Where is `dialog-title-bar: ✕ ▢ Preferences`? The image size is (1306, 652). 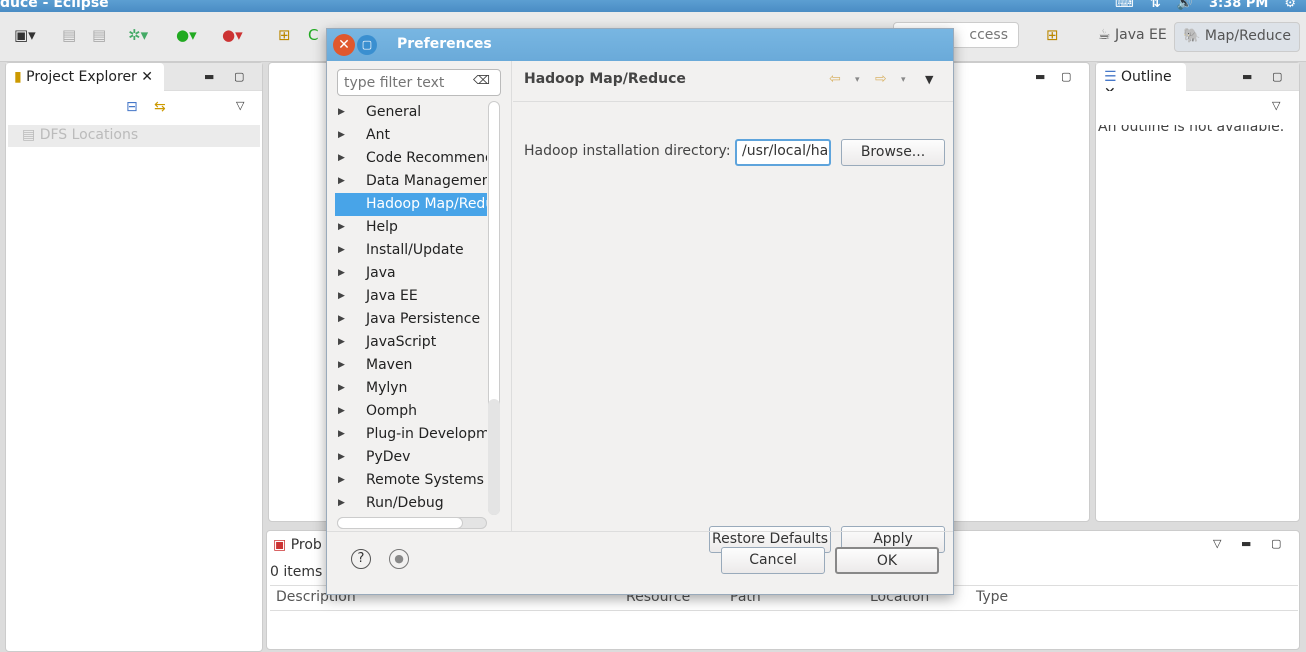 dialog-title-bar: ✕ ▢ Preferences is located at coordinates (640, 45).